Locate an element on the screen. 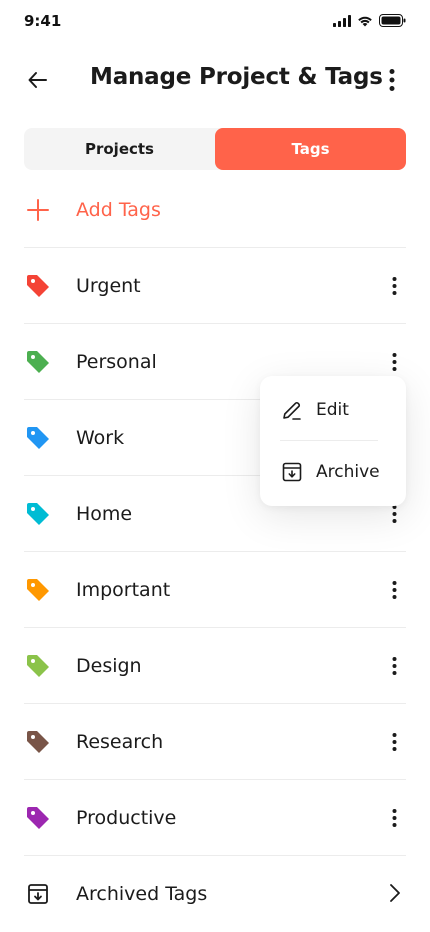 Image resolution: width=430 pixels, height=932 pixels. arrow-left-icon is located at coordinates (37, 80).